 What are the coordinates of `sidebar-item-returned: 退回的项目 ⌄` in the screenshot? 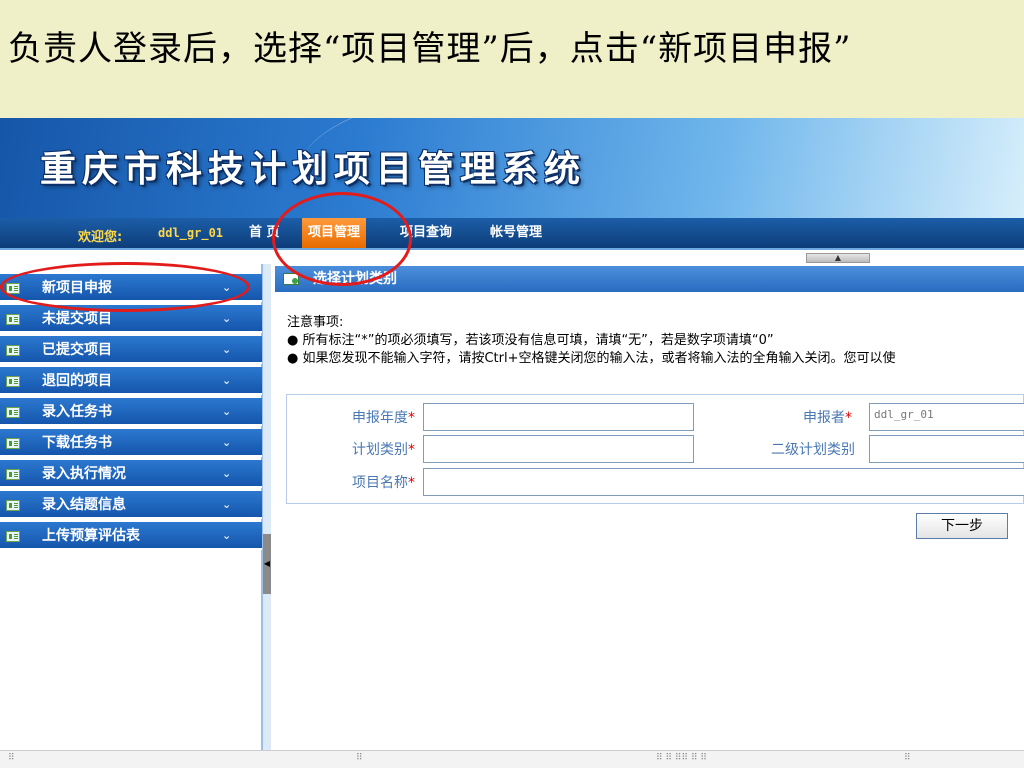 It's located at (131, 381).